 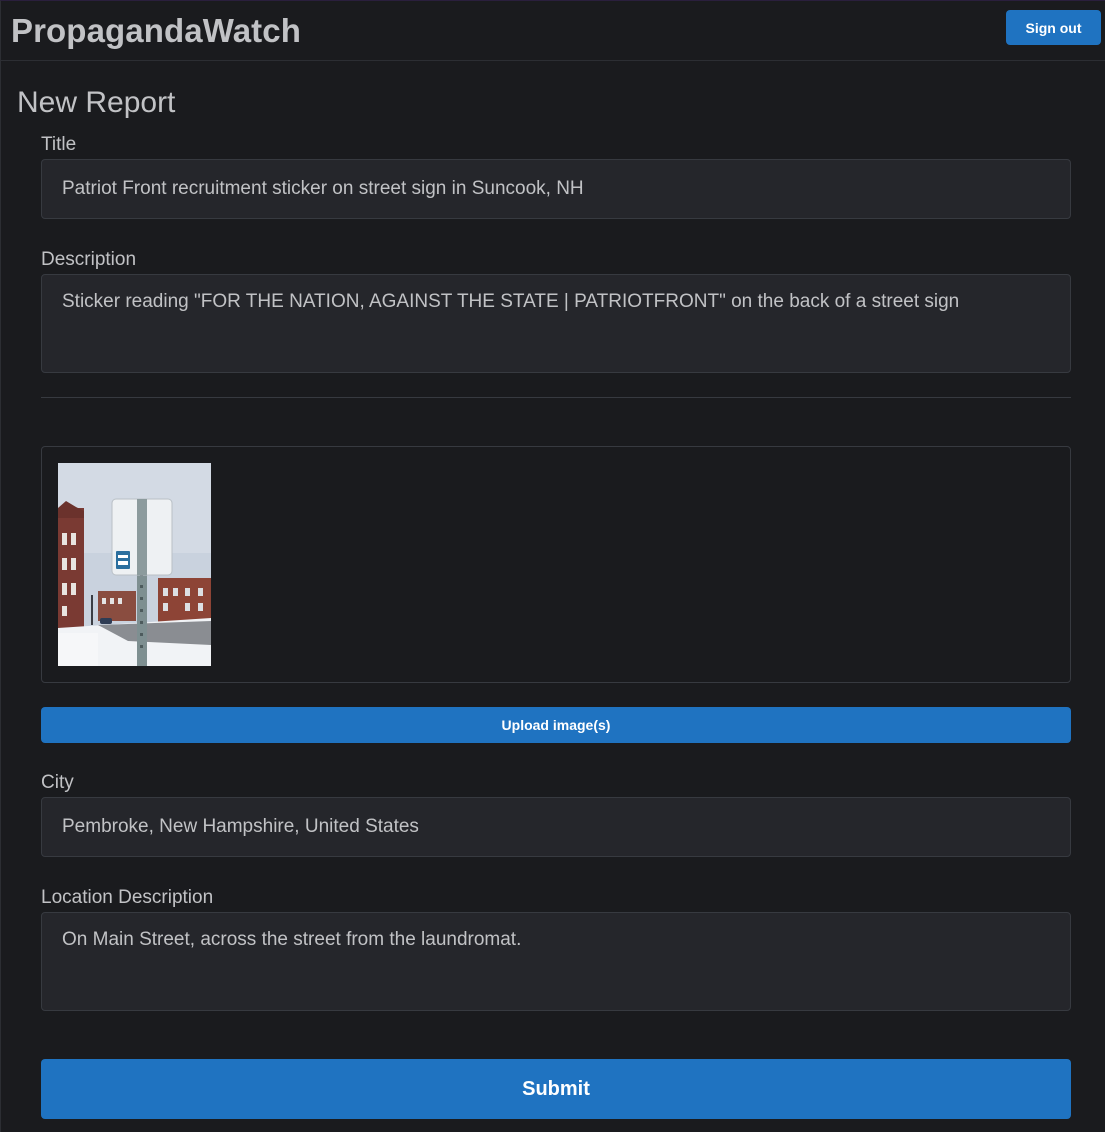 What do you see at coordinates (556, 397) in the screenshot?
I see `section-divider` at bounding box center [556, 397].